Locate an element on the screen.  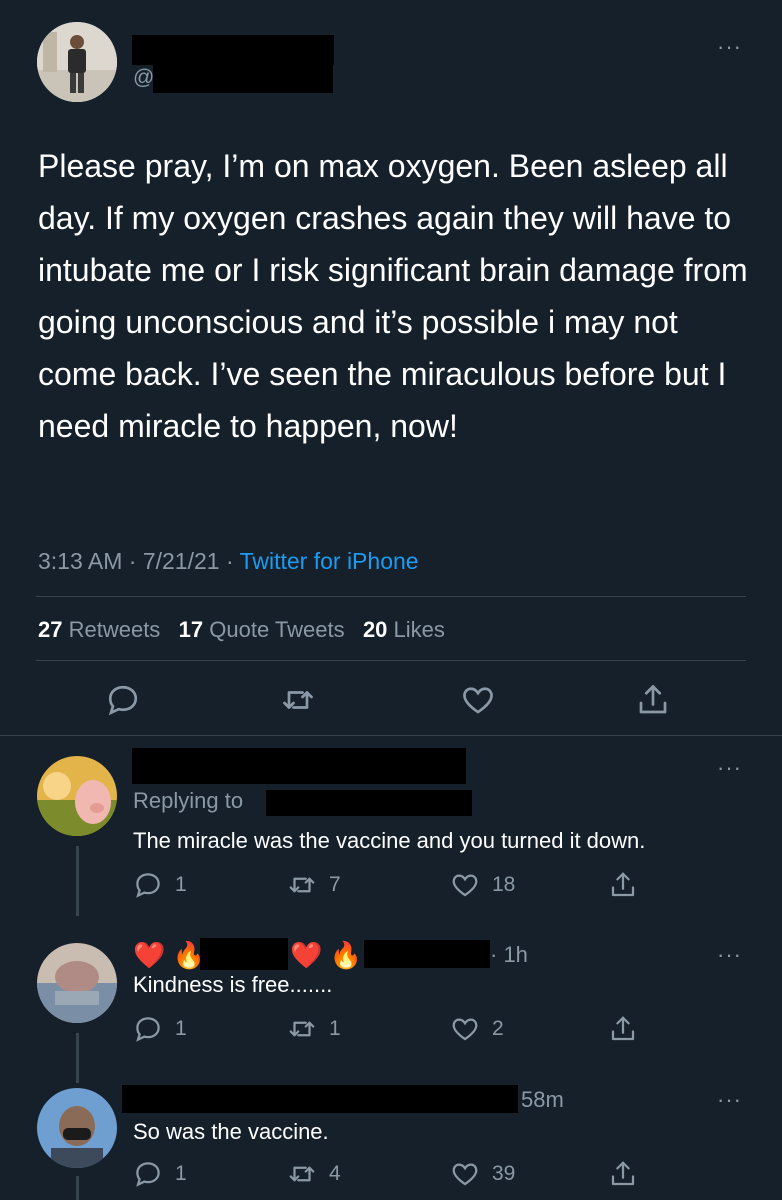
retweet-button: 7 is located at coordinates (314, 885).